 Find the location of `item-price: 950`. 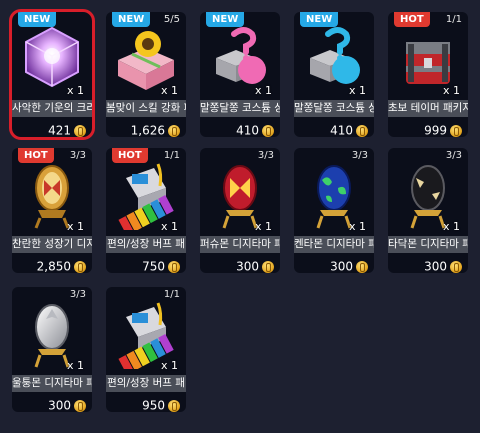

item-price: 950 is located at coordinates (153, 405).